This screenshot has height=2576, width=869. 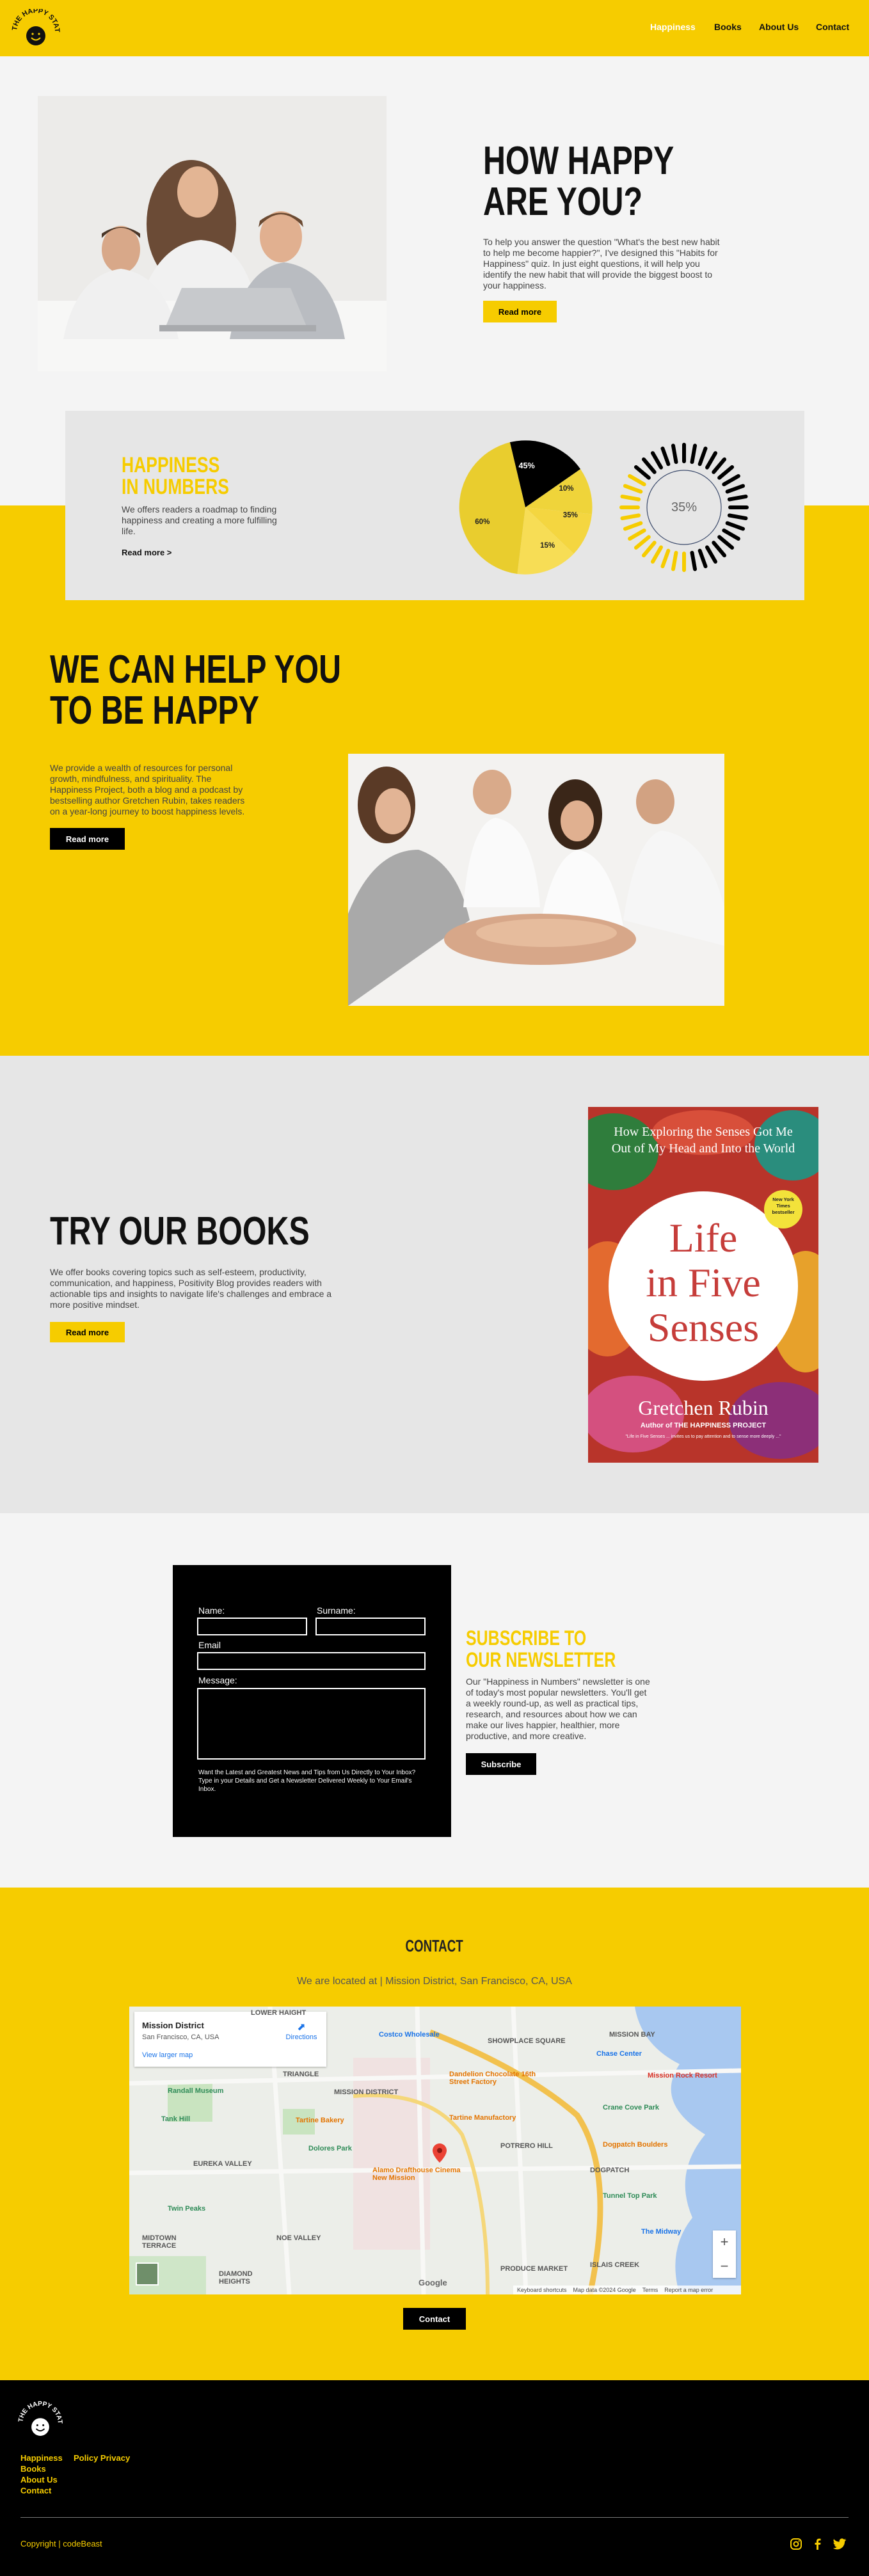 I want to click on subscribe-button: Subscribe, so click(x=501, y=1764).